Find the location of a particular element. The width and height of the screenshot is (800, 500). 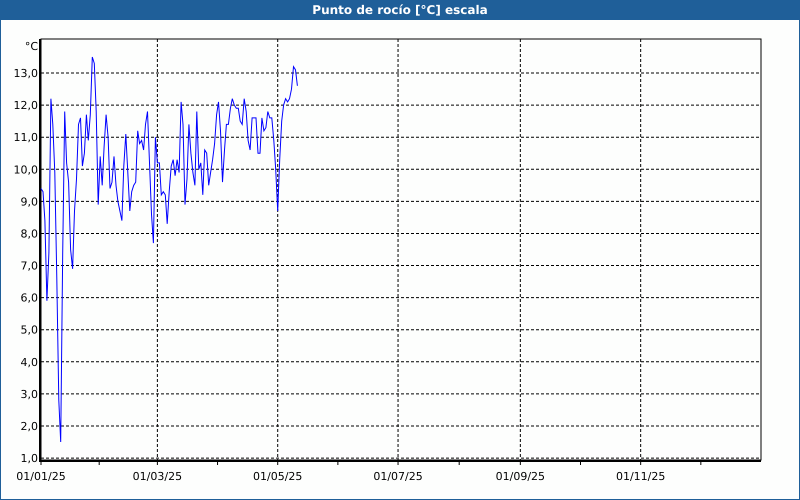

axis-tick-label: 01/07/25 is located at coordinates (398, 476).